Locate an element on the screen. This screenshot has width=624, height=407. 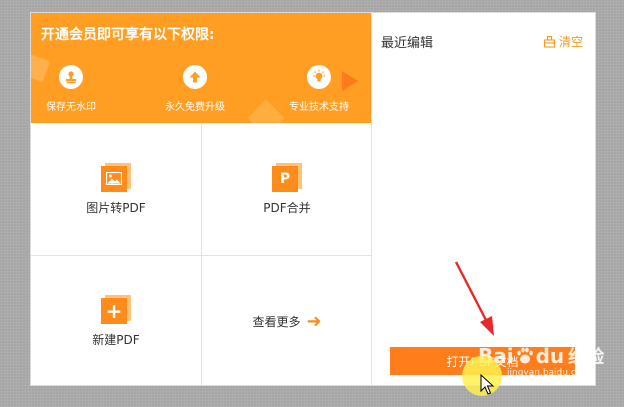
upload-arrow-icon is located at coordinates (195, 77).